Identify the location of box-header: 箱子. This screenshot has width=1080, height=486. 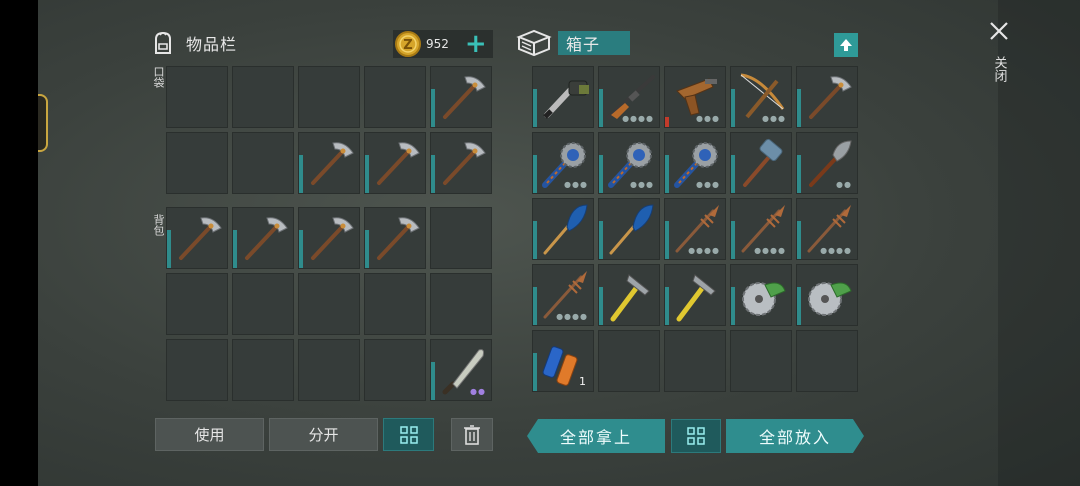
(573, 43).